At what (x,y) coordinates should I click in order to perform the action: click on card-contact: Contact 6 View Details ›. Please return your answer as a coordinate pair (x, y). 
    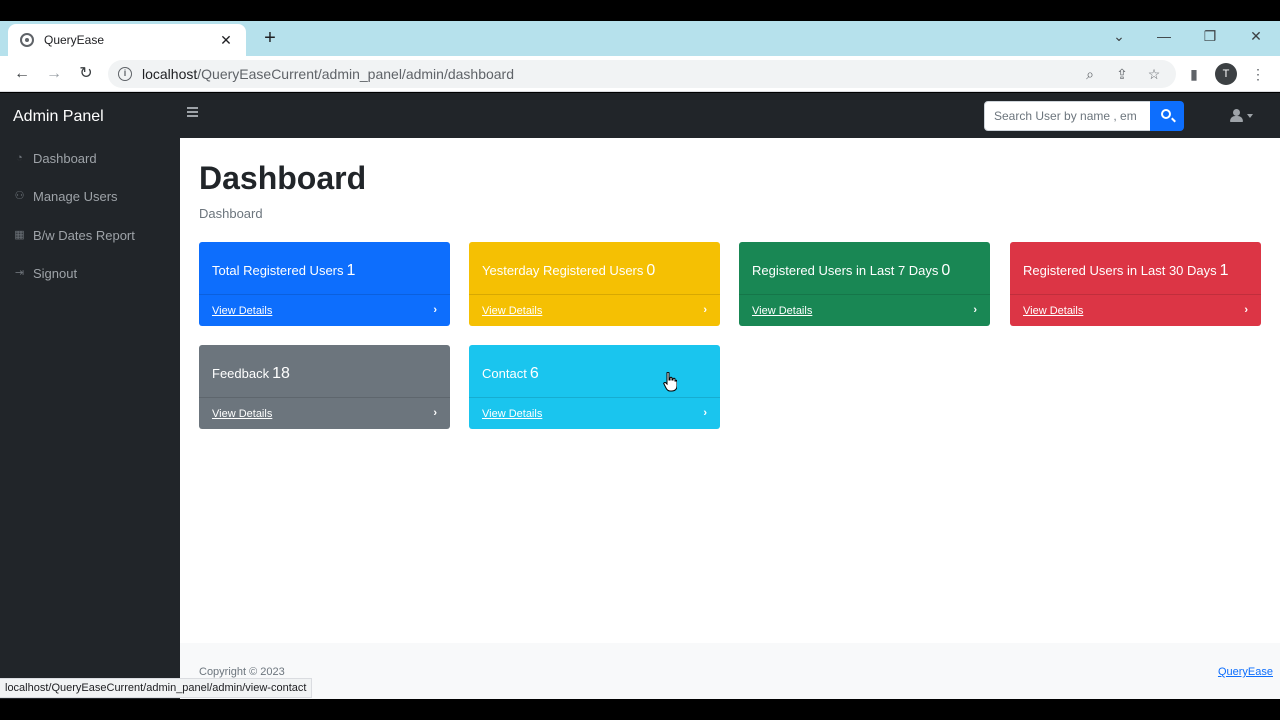
    Looking at the image, I should click on (594, 387).